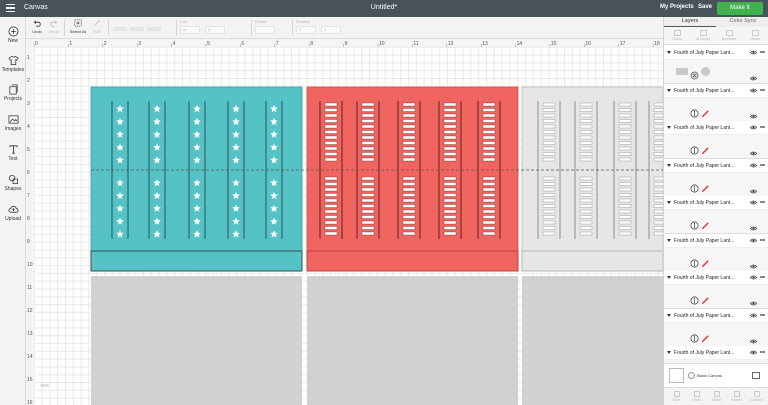  What do you see at coordinates (13, 153) in the screenshot?
I see `sidebar-item-text: Text` at bounding box center [13, 153].